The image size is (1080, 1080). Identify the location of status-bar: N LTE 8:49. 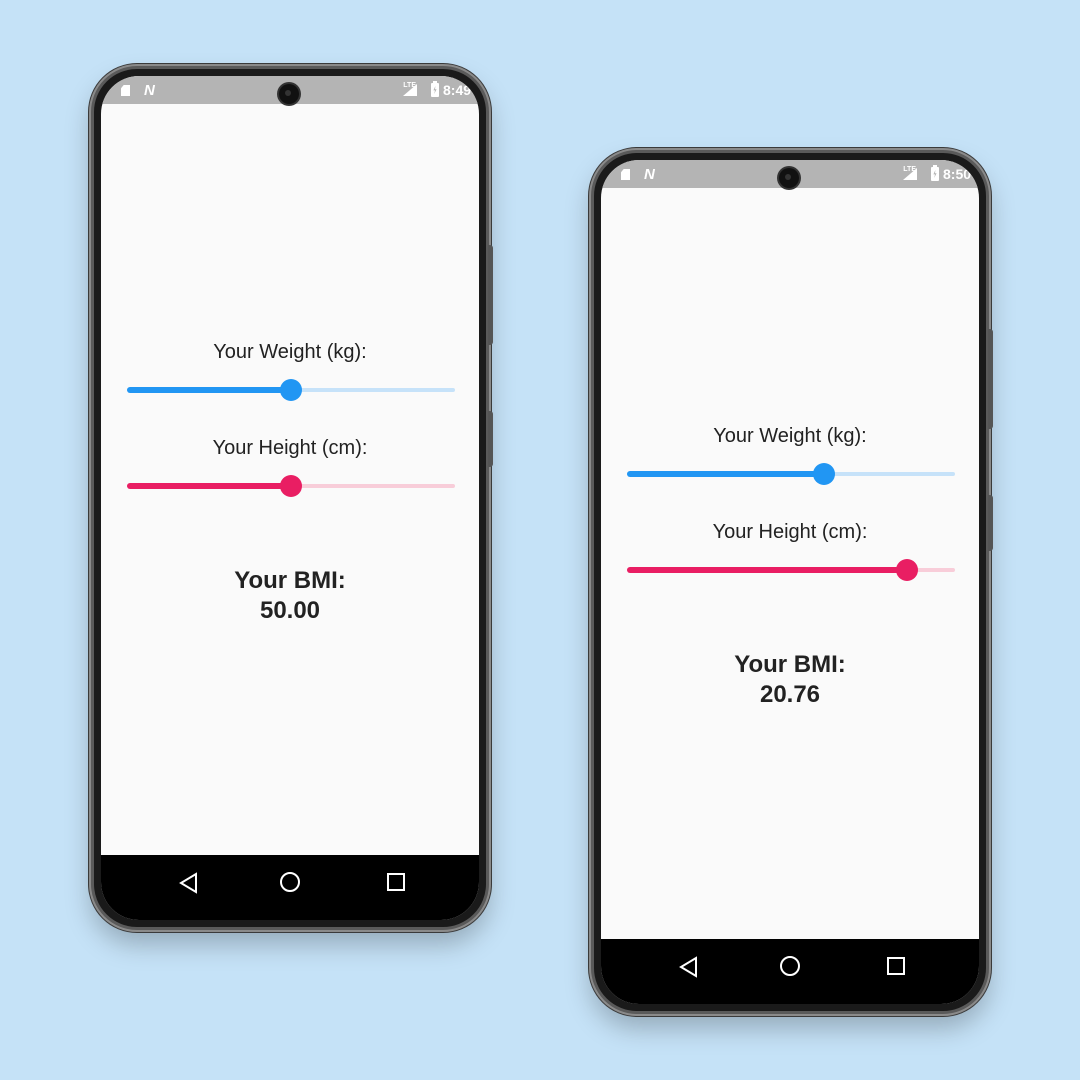
(290, 90).